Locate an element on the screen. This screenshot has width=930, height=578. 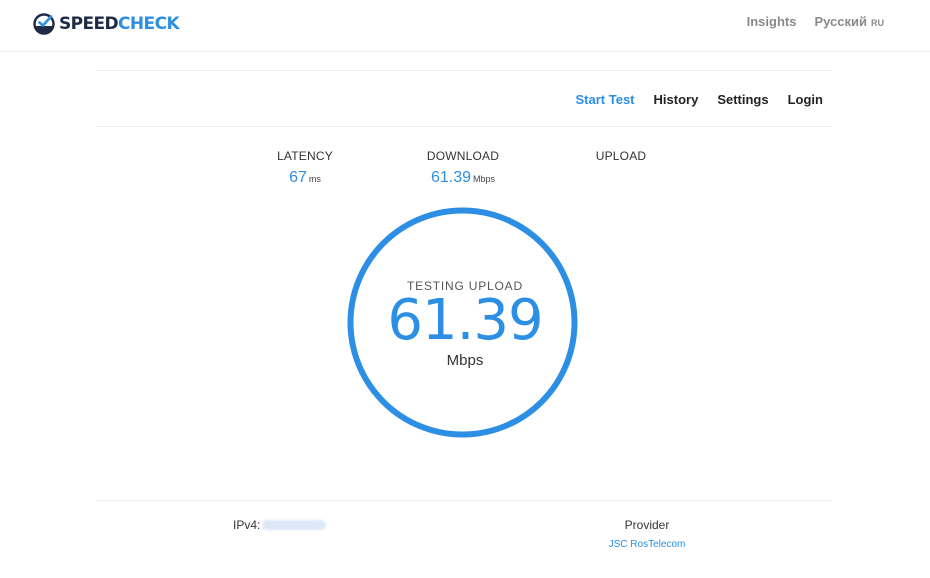
provider-info: Provider JSC RosTelecom is located at coordinates (647, 534).